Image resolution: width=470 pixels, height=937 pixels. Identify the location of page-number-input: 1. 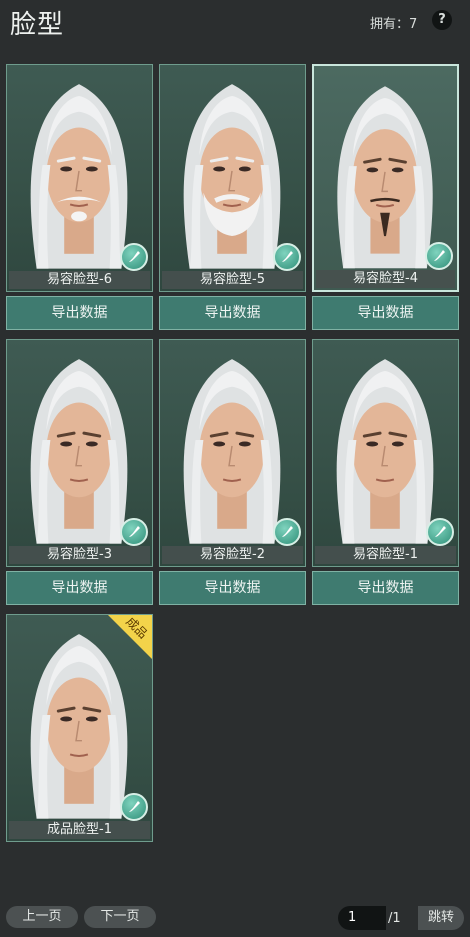
(362, 918).